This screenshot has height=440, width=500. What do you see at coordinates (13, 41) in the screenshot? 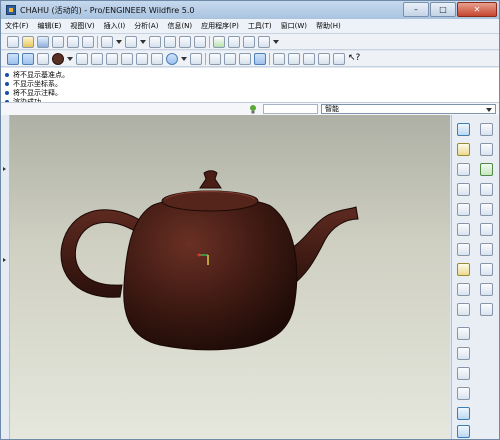
I see `new-file-icon` at bounding box center [13, 41].